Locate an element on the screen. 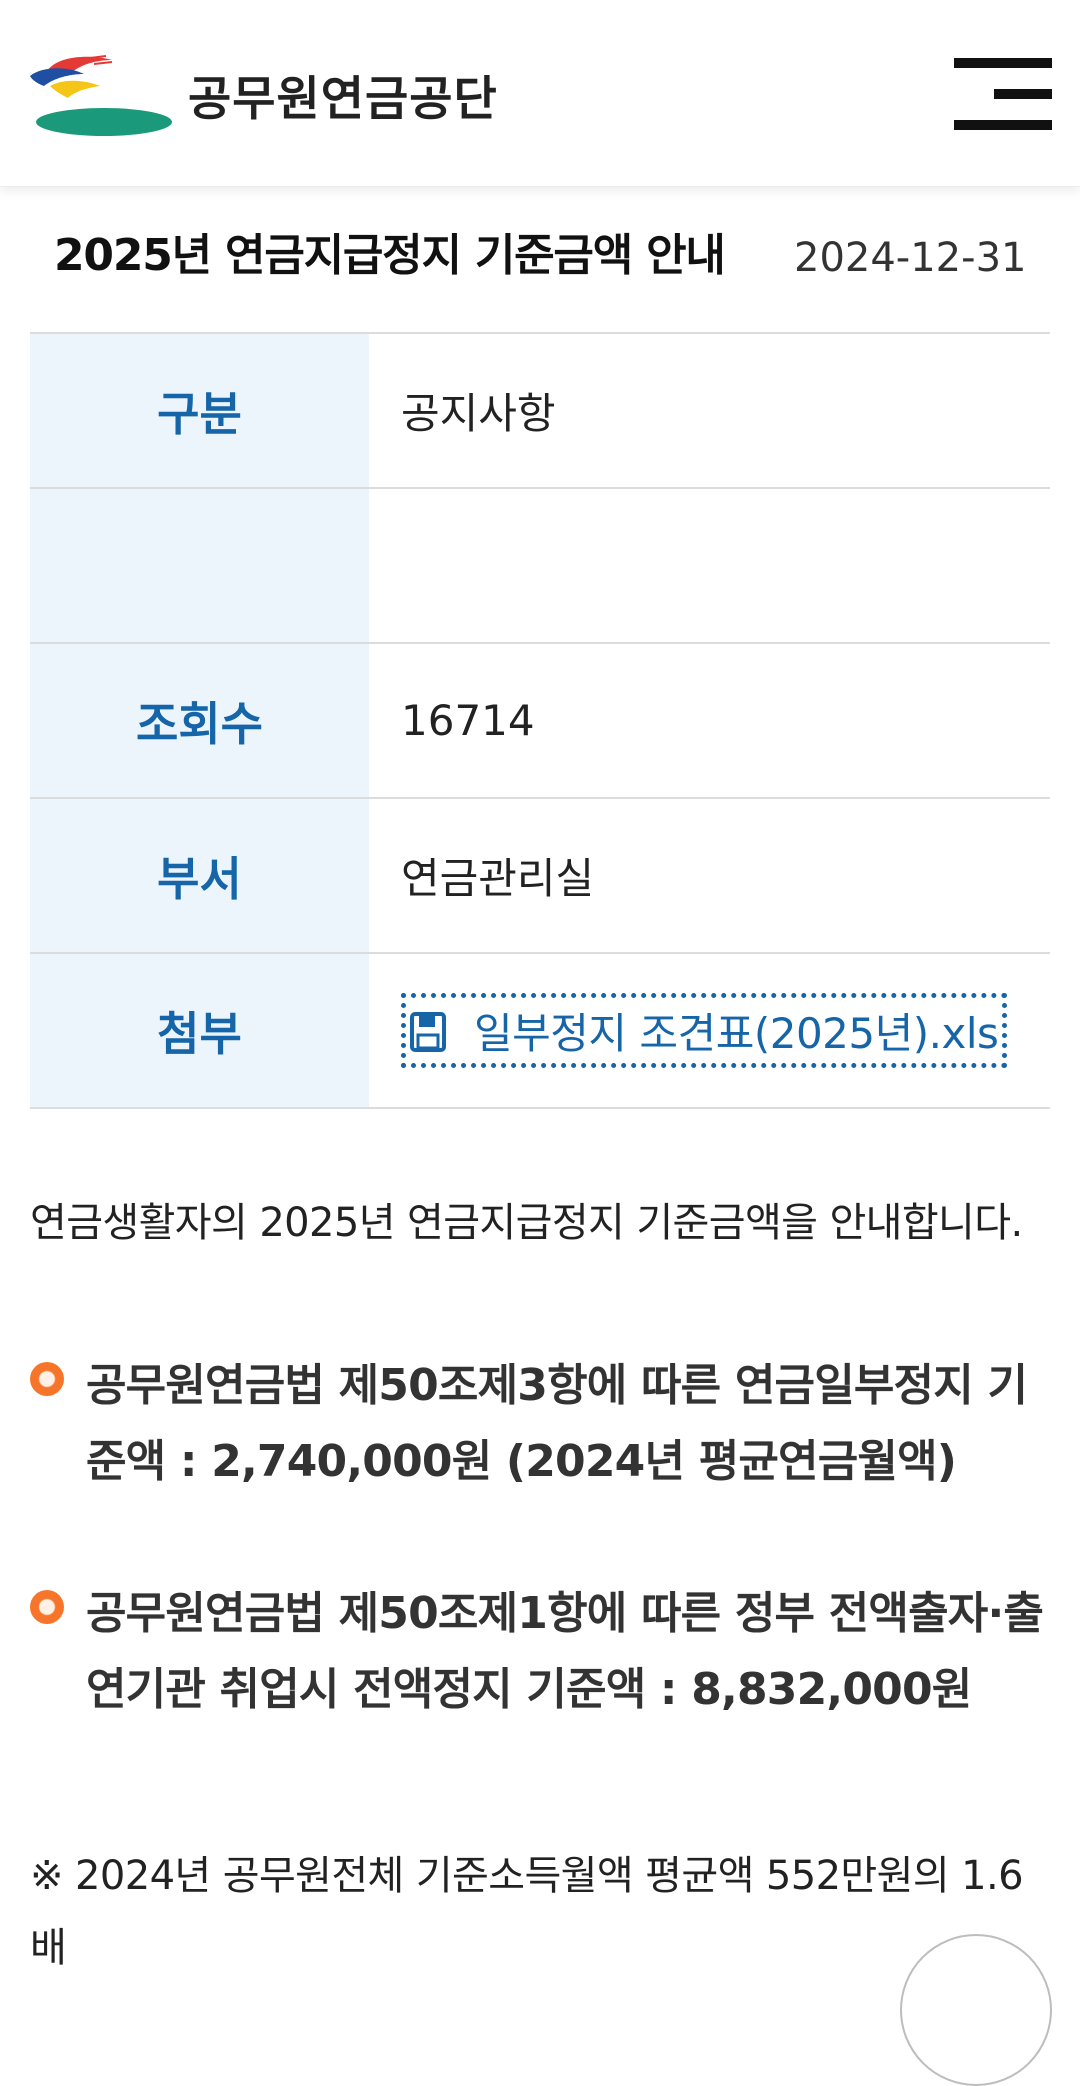  menu-bar-middle is located at coordinates (1023, 94).